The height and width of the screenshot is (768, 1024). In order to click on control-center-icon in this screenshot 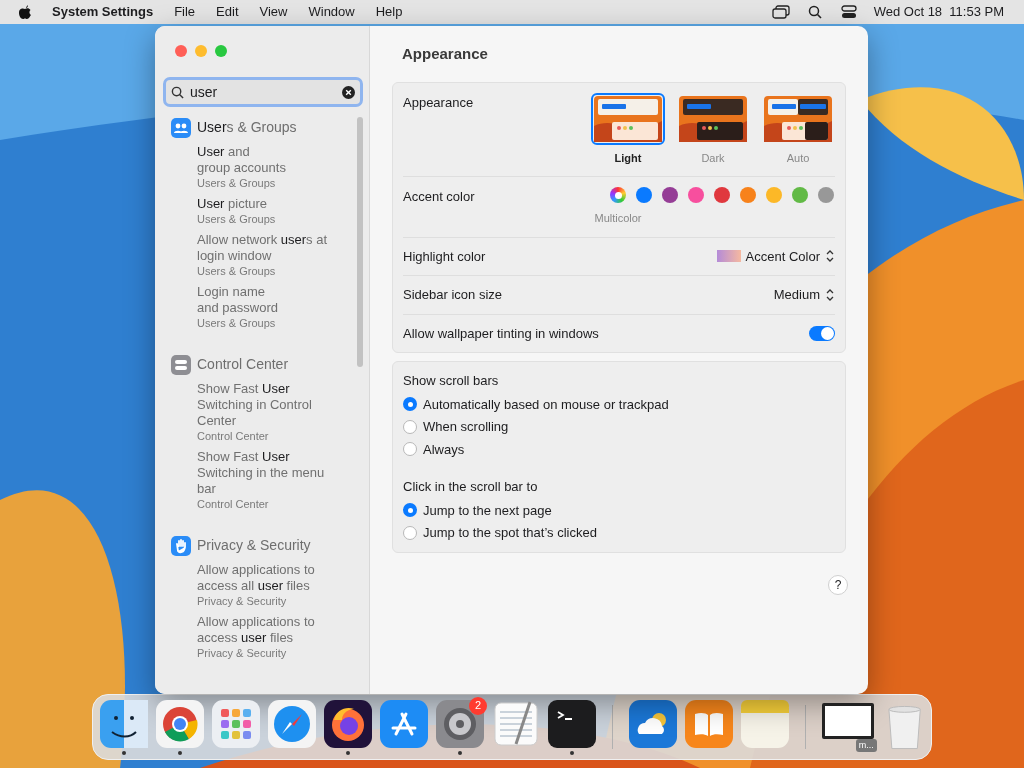, I will do `click(848, 12)`.